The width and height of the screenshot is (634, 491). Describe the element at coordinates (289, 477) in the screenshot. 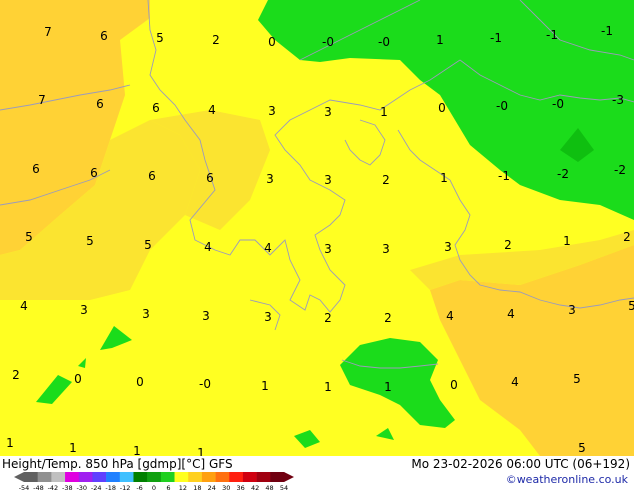

I see `colorbar-arrow-right` at that location.